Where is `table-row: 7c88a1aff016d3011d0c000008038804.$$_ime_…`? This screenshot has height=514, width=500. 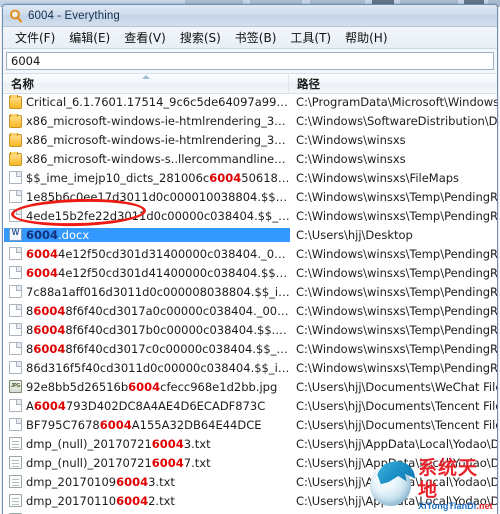 table-row: 7c88a1aff016d3011d0c000008038804.$$_ime_… is located at coordinates (250, 291).